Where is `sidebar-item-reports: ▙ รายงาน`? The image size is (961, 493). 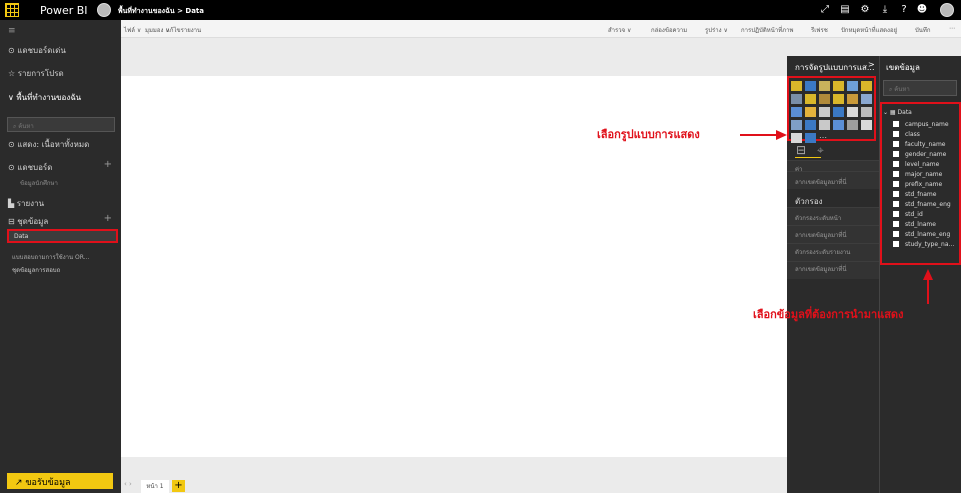 sidebar-item-reports: ▙ รายงาน is located at coordinates (26, 203).